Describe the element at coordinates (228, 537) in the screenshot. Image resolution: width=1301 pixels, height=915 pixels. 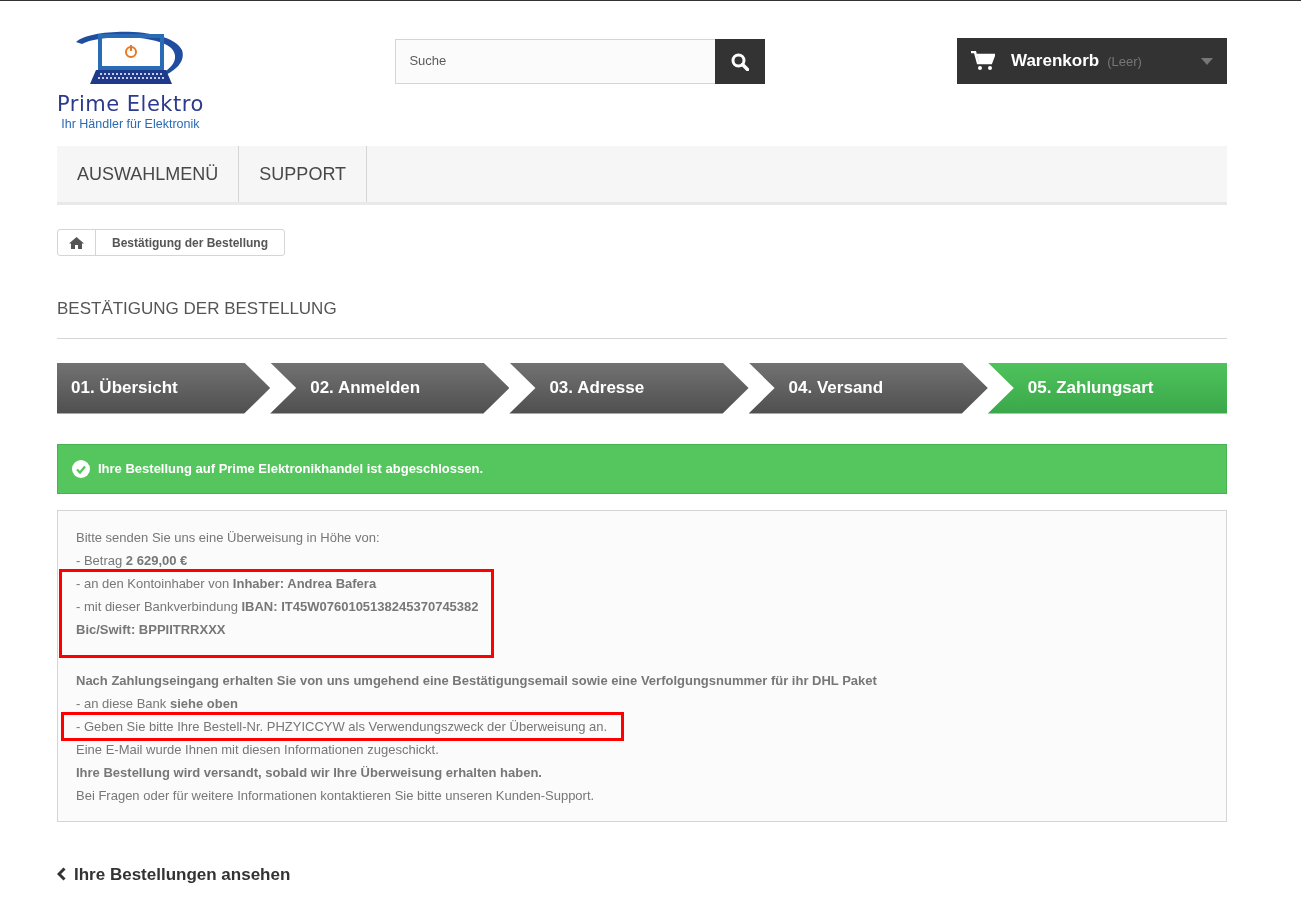
I see `message-line: Bitte senden Sie uns eine Überweisung in Höhe von:` at that location.